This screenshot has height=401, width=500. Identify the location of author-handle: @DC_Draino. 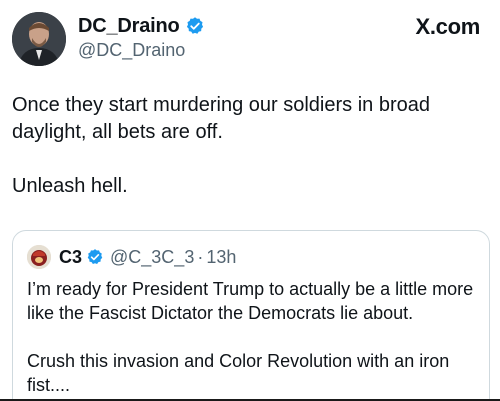
(131, 50).